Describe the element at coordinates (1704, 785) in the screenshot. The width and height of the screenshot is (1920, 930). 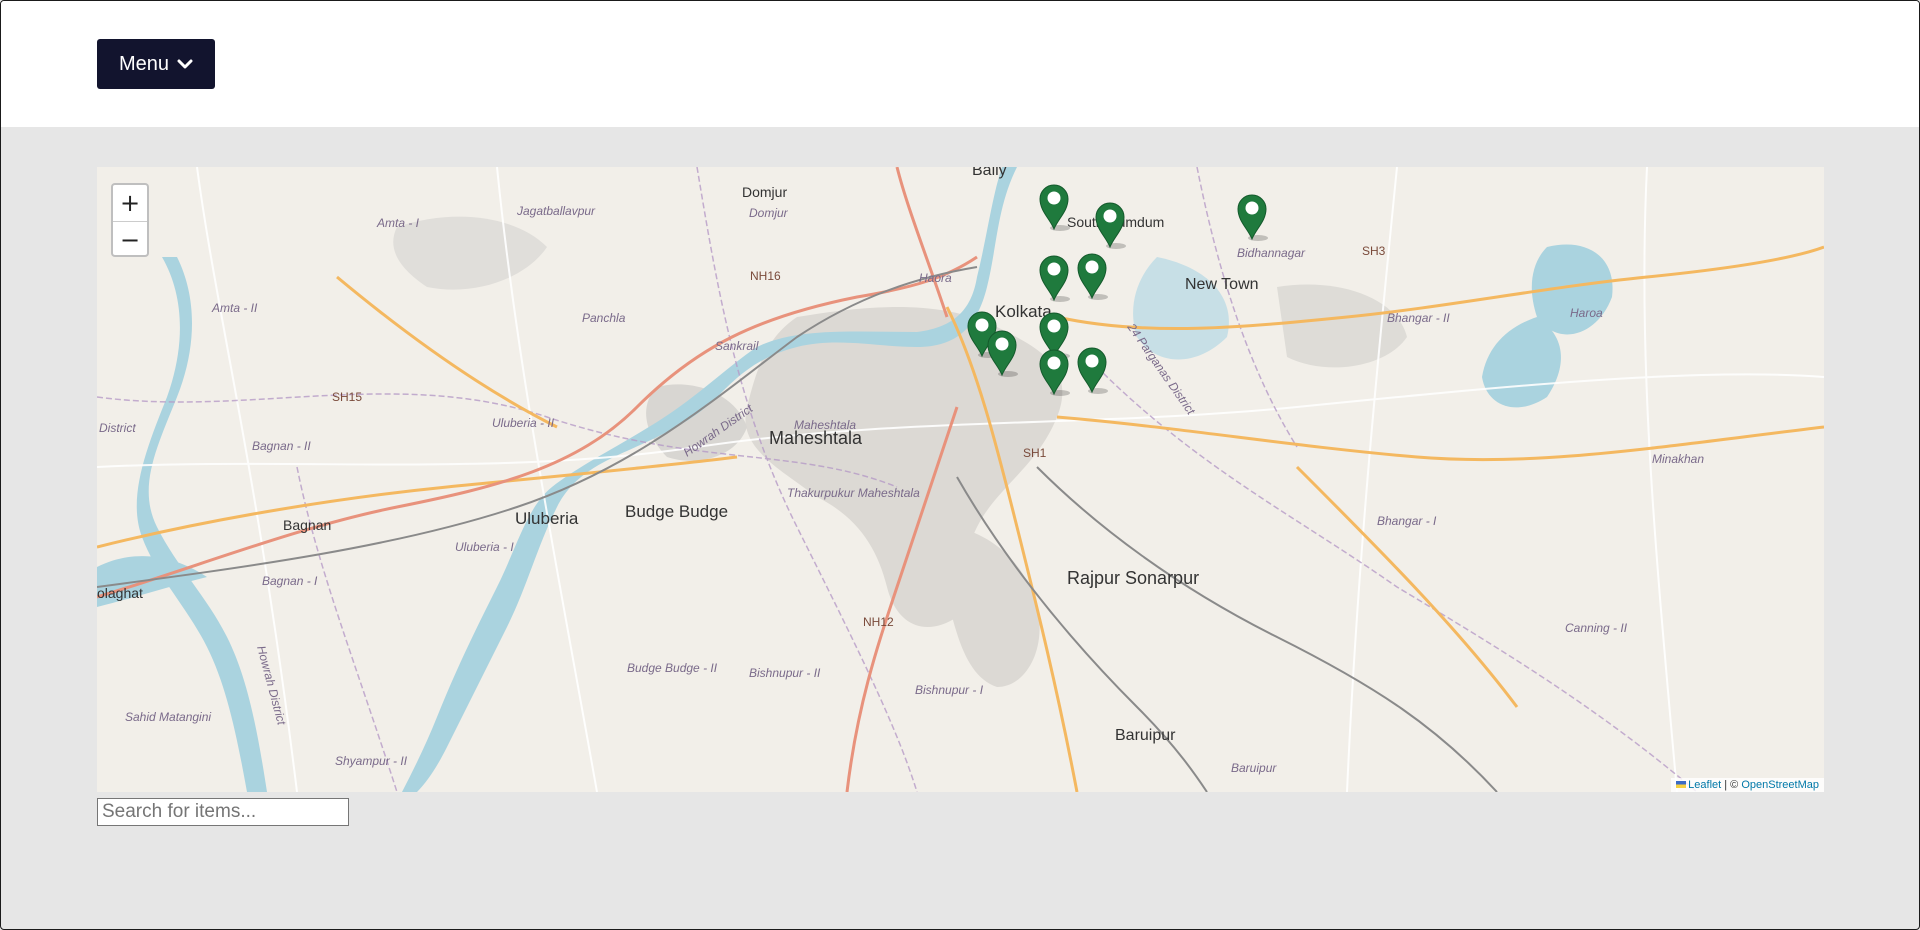
I see `leaflet-link: Leaflet` at that location.